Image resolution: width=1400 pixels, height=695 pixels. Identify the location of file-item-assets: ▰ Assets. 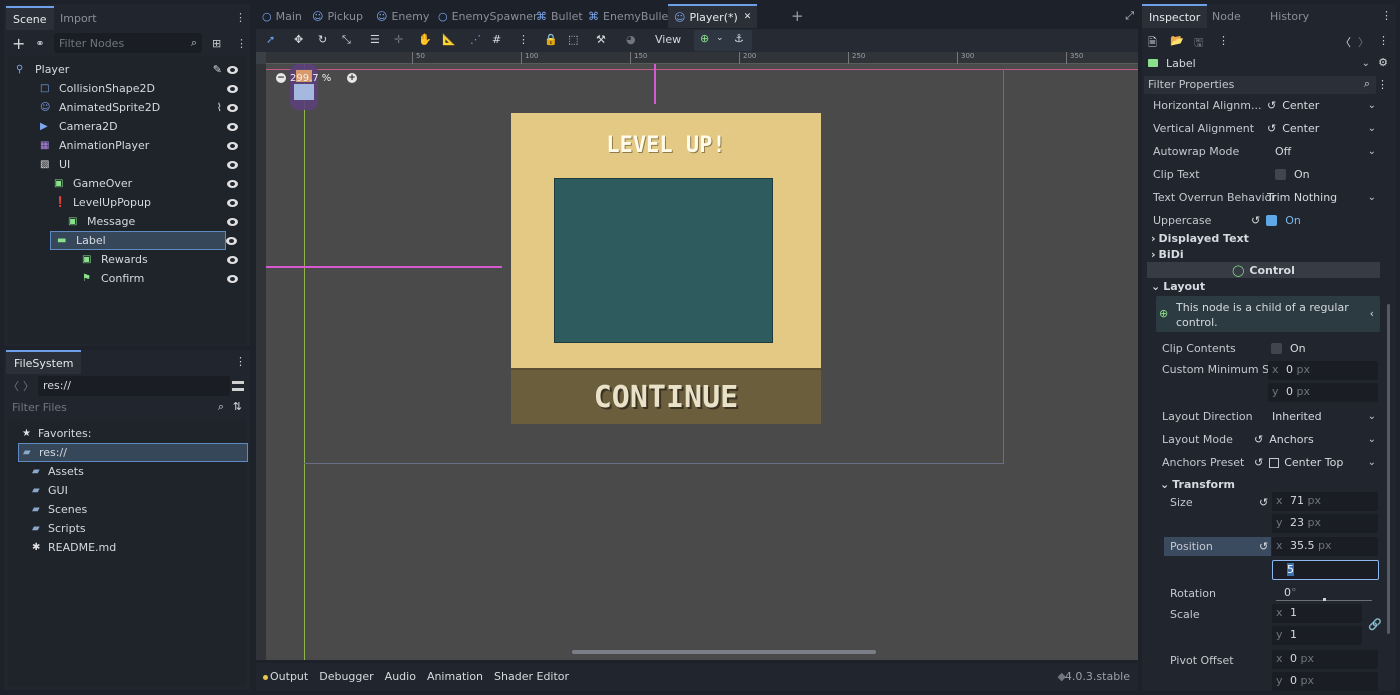
(127, 471).